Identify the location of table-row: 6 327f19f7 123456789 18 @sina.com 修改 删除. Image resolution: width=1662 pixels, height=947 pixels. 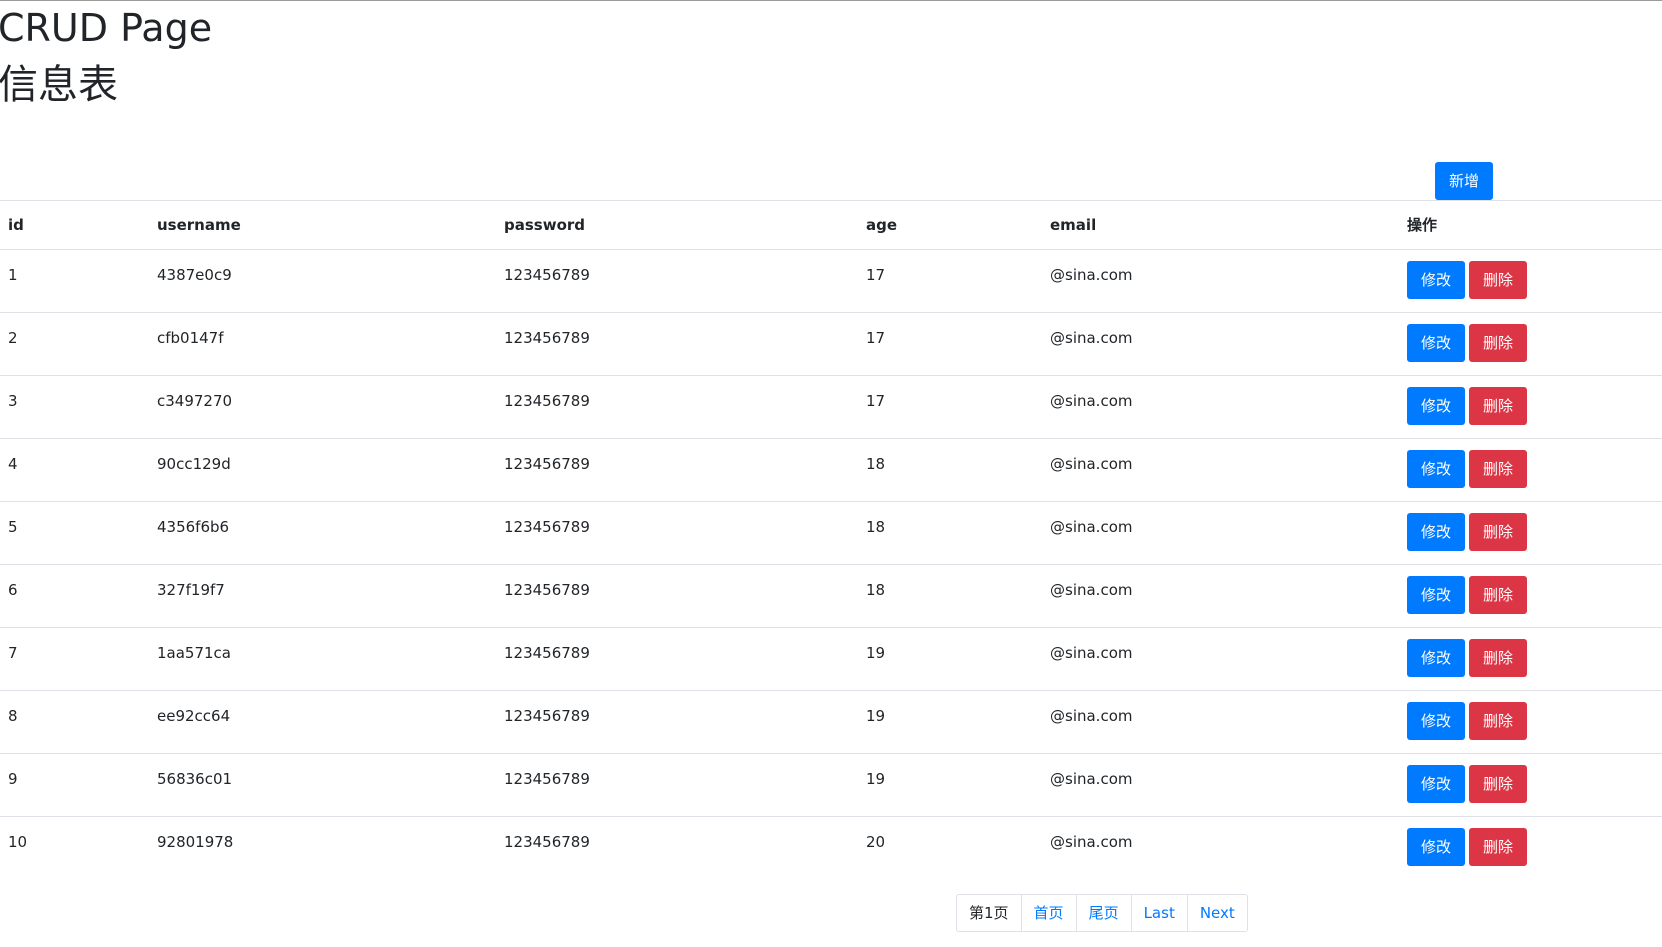
(831, 596).